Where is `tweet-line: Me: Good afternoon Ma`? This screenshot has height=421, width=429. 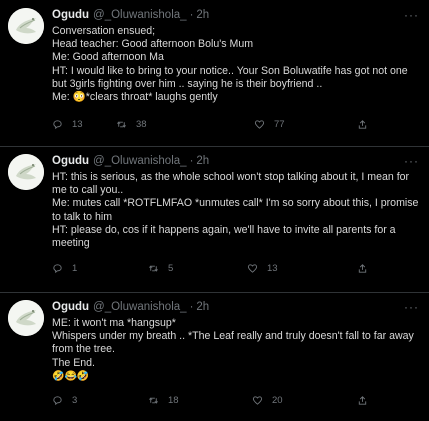 tweet-line: Me: Good afternoon Ma is located at coordinates (108, 57).